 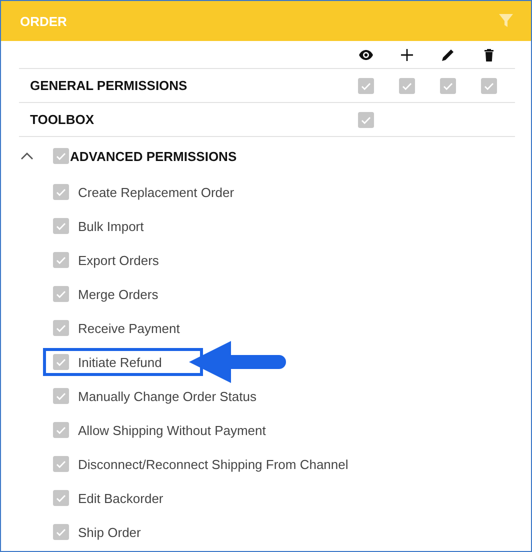 What do you see at coordinates (109, 532) in the screenshot?
I see `permission-label: Ship Order` at bounding box center [109, 532].